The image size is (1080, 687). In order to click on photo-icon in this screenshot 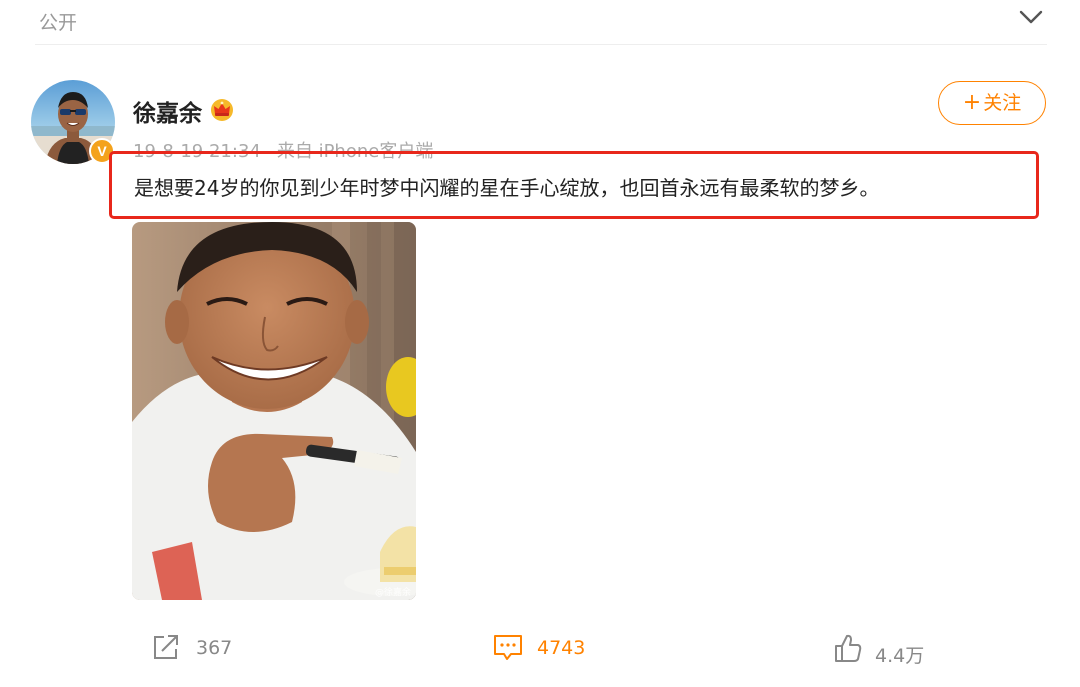, I will do `click(274, 411)`.